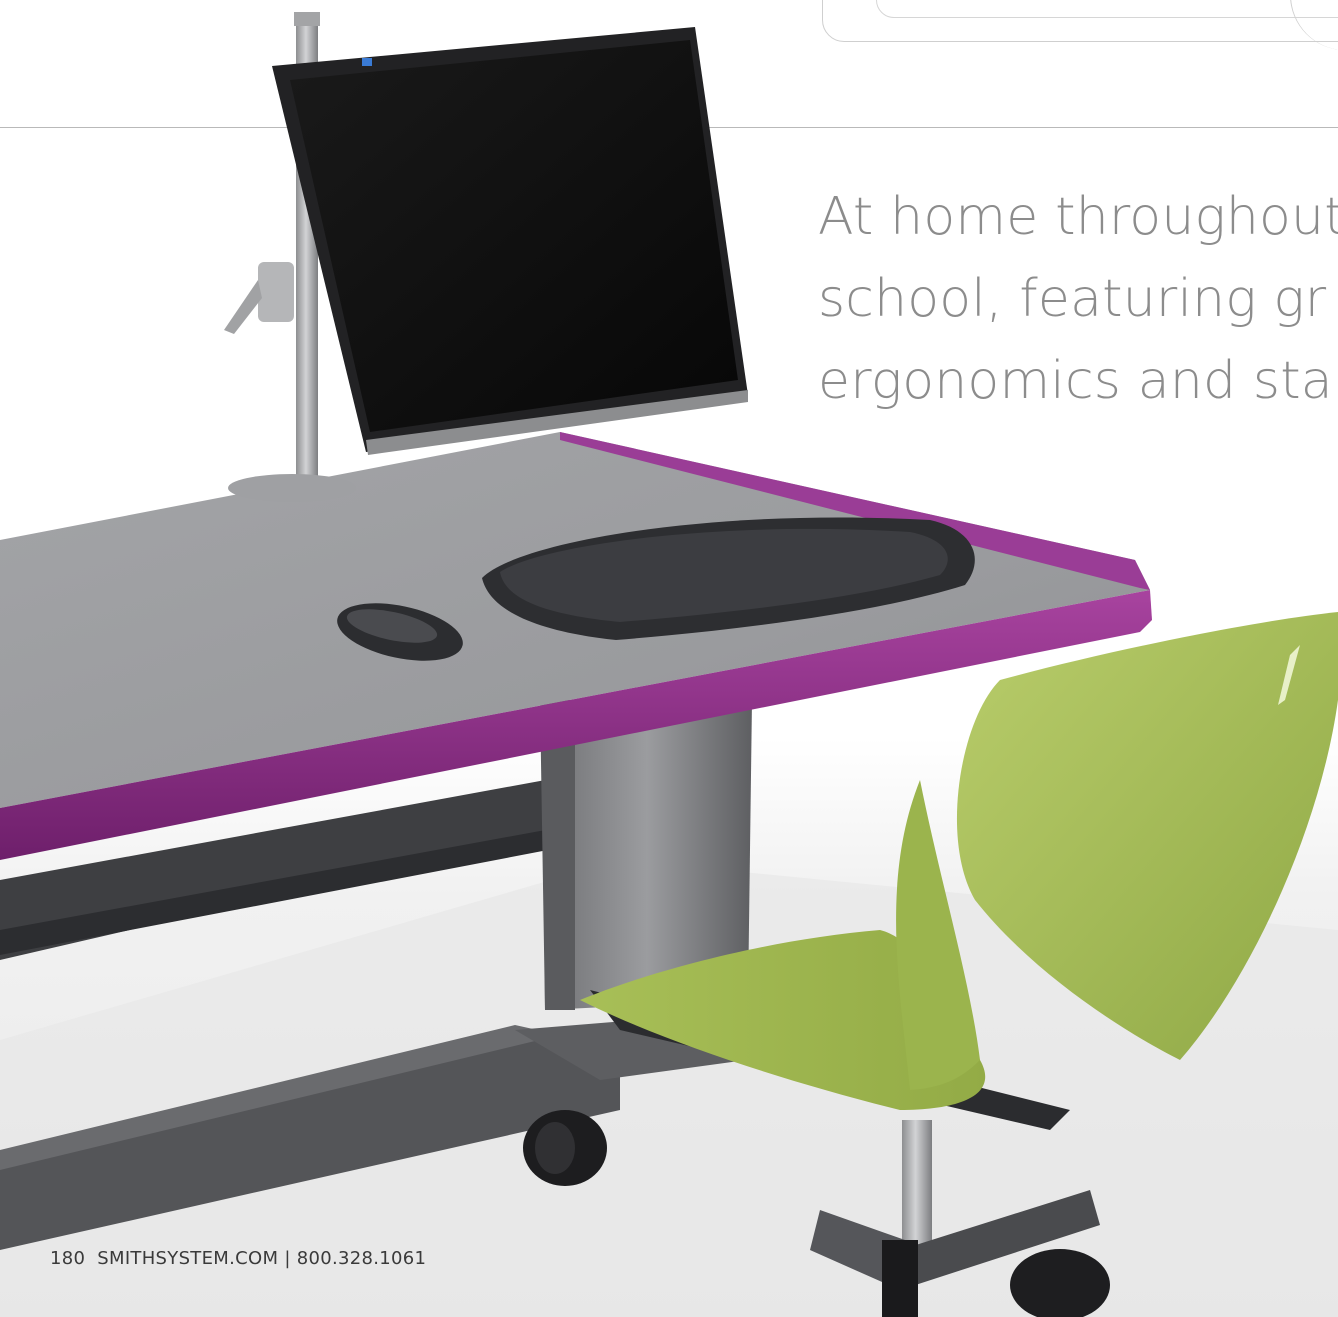 Image resolution: width=1338 pixels, height=1317 pixels. Describe the element at coordinates (1075, 381) in the screenshot. I see `headline-line-3: ergonomics and sta` at that location.